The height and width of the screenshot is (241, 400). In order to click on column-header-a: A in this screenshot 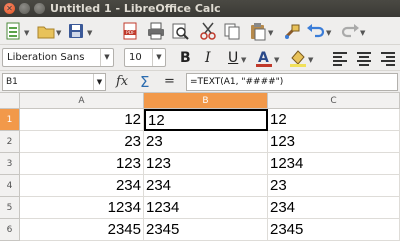, I will do `click(82, 101)`.